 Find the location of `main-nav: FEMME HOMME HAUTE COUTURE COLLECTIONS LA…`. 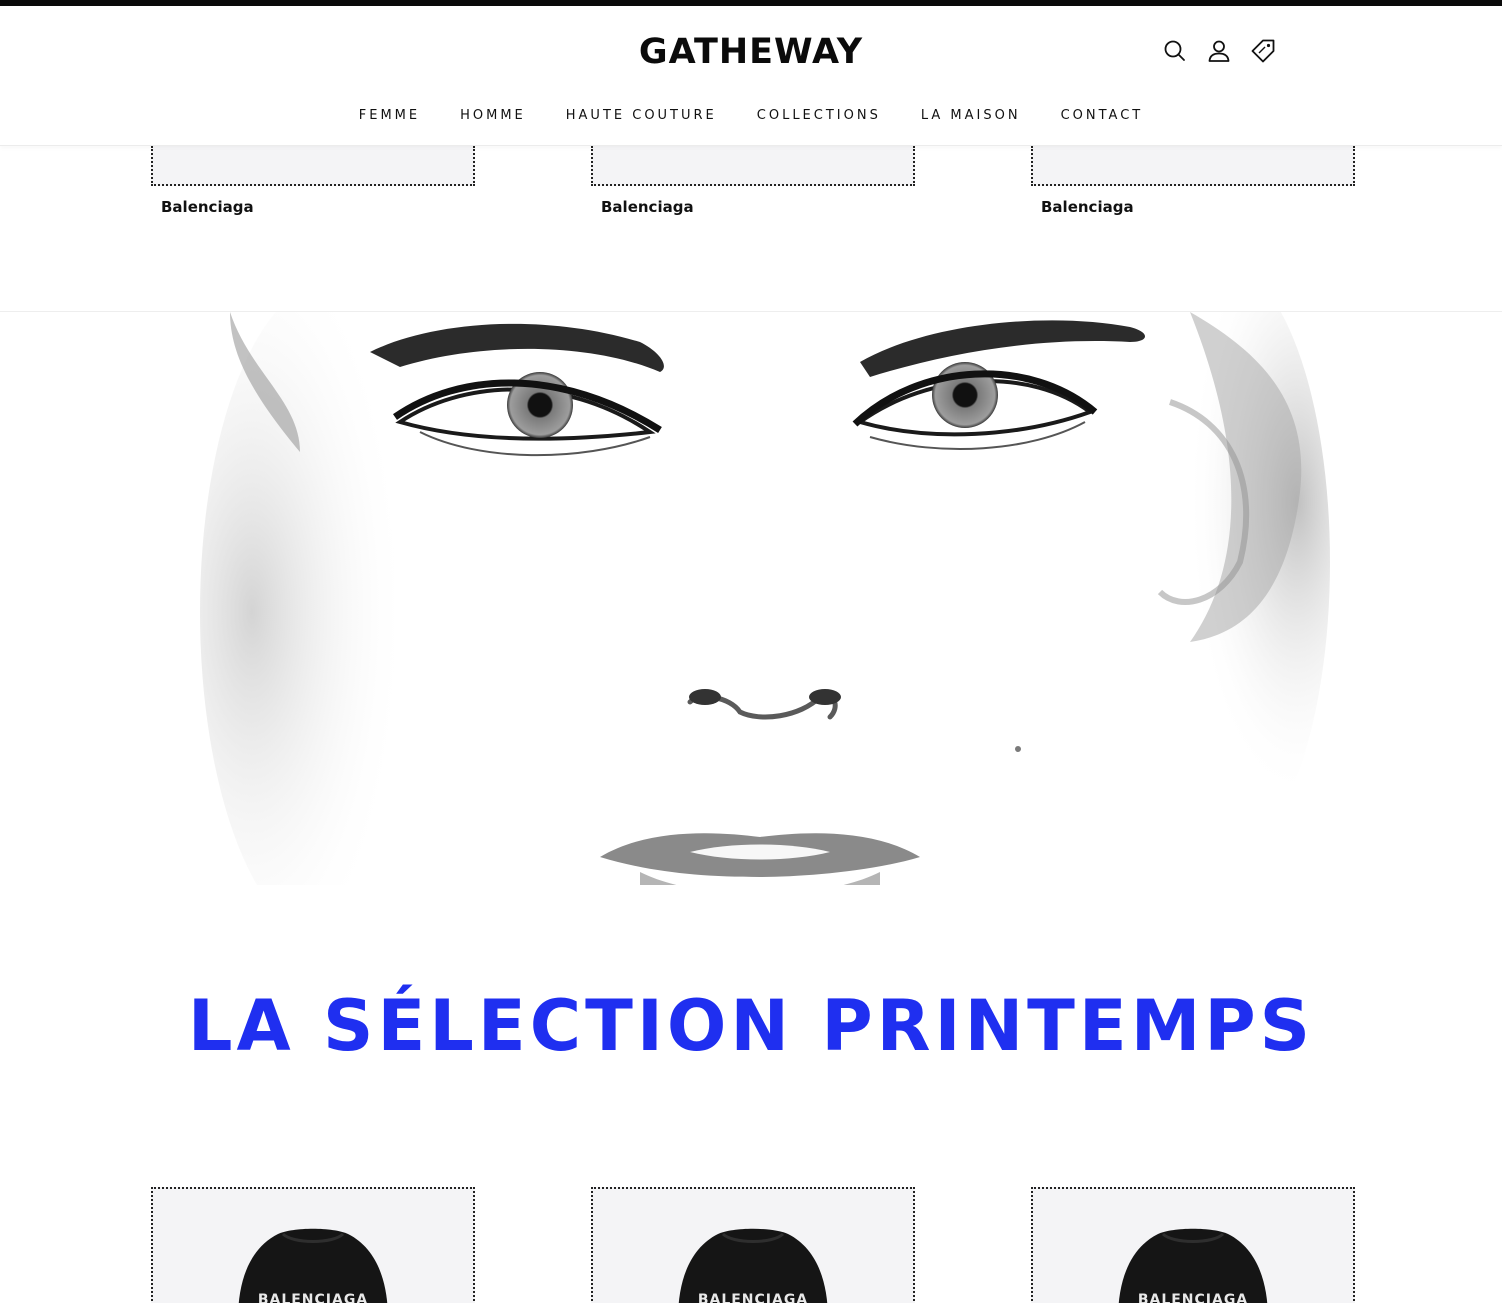

main-nav: FEMME HOMME HAUTE COUTURE COLLECTIONS LA… is located at coordinates (751, 115).